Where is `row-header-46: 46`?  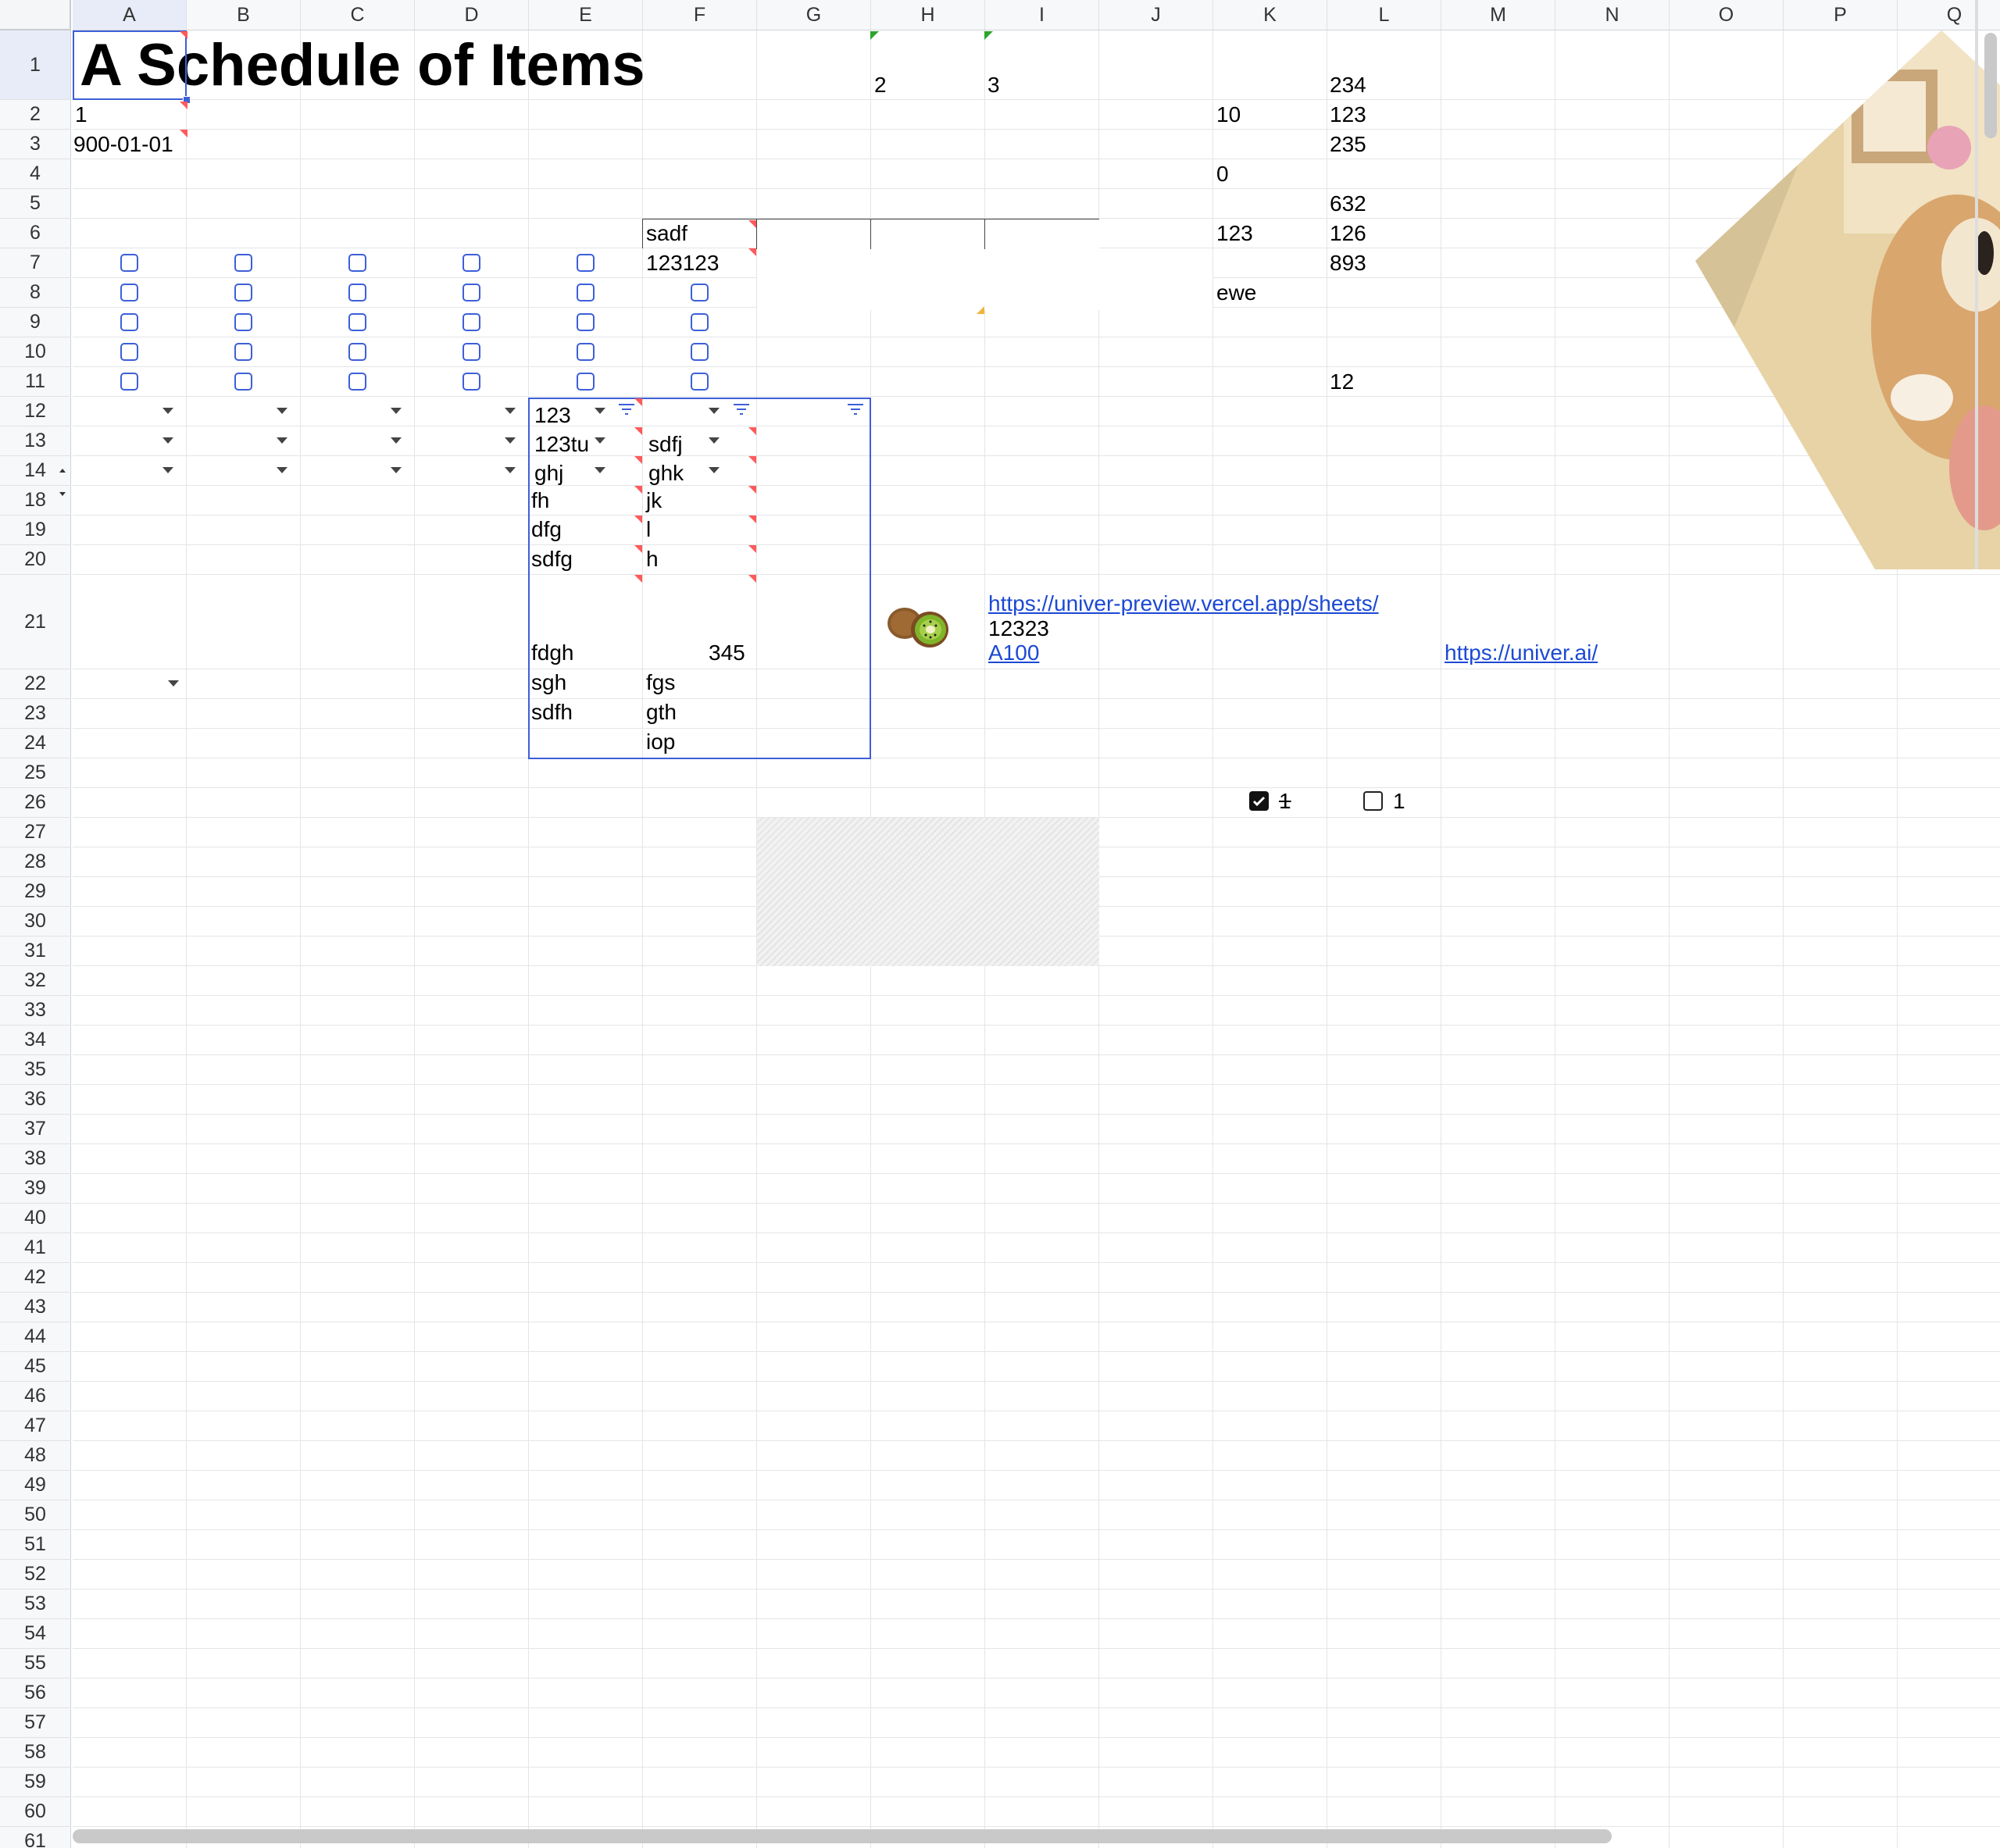
row-header-46: 46 is located at coordinates (35, 1396).